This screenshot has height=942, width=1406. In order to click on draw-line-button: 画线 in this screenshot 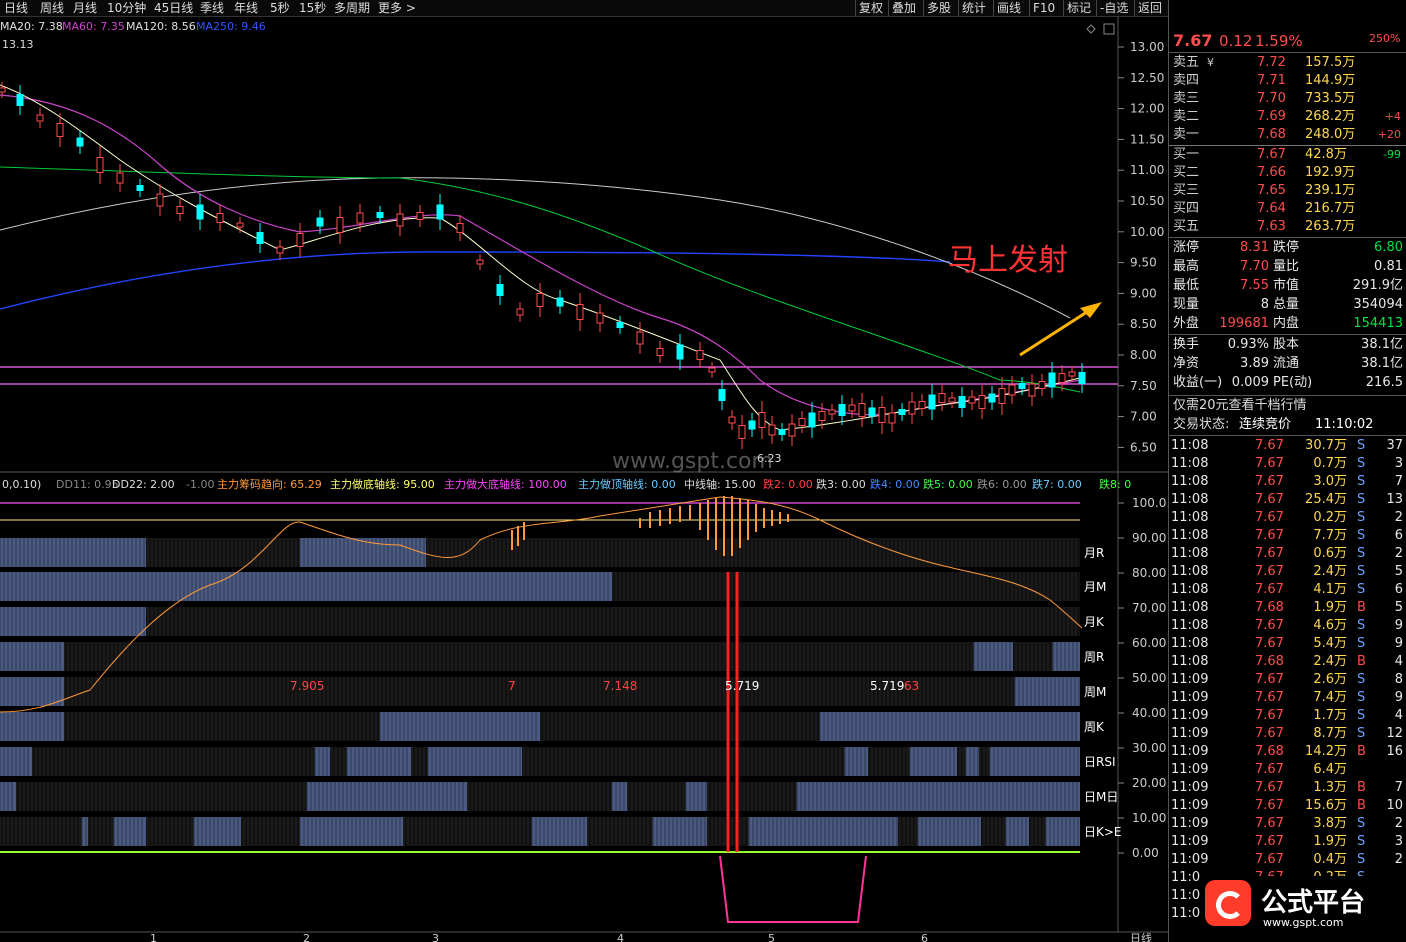, I will do `click(1007, 8)`.